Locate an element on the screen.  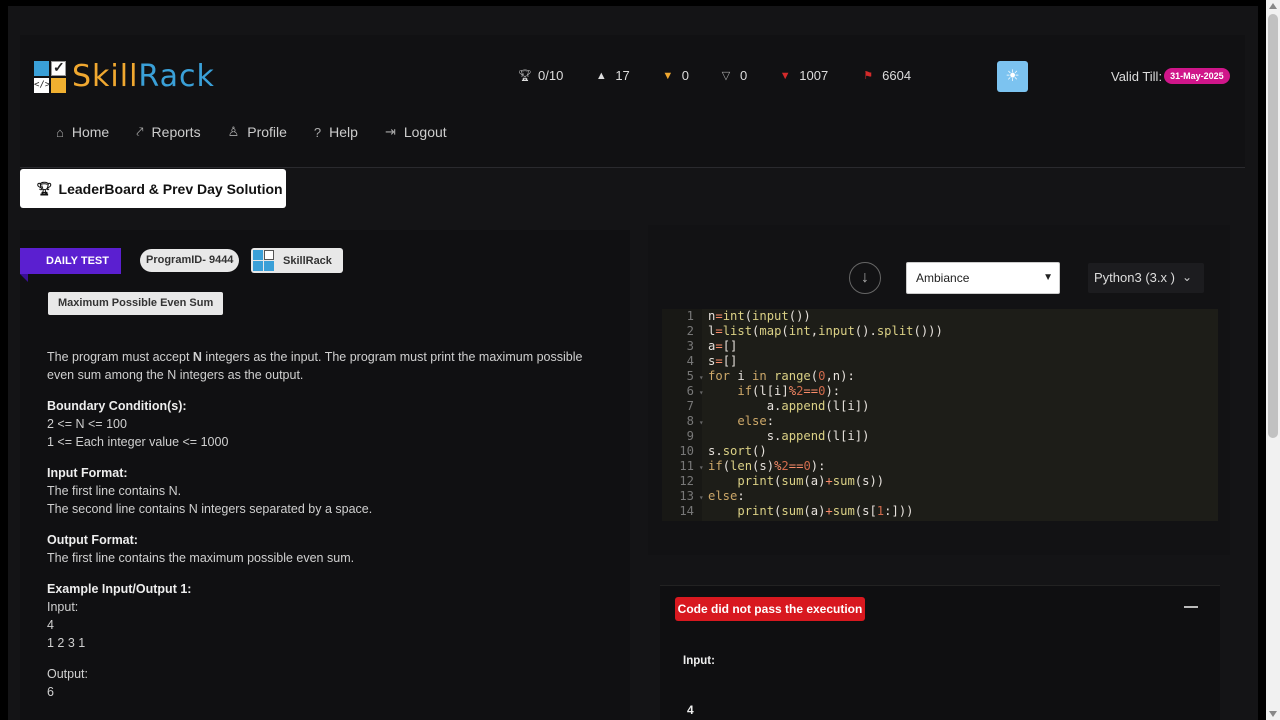
example-heading: Example Input/Output 1: is located at coordinates (119, 589).